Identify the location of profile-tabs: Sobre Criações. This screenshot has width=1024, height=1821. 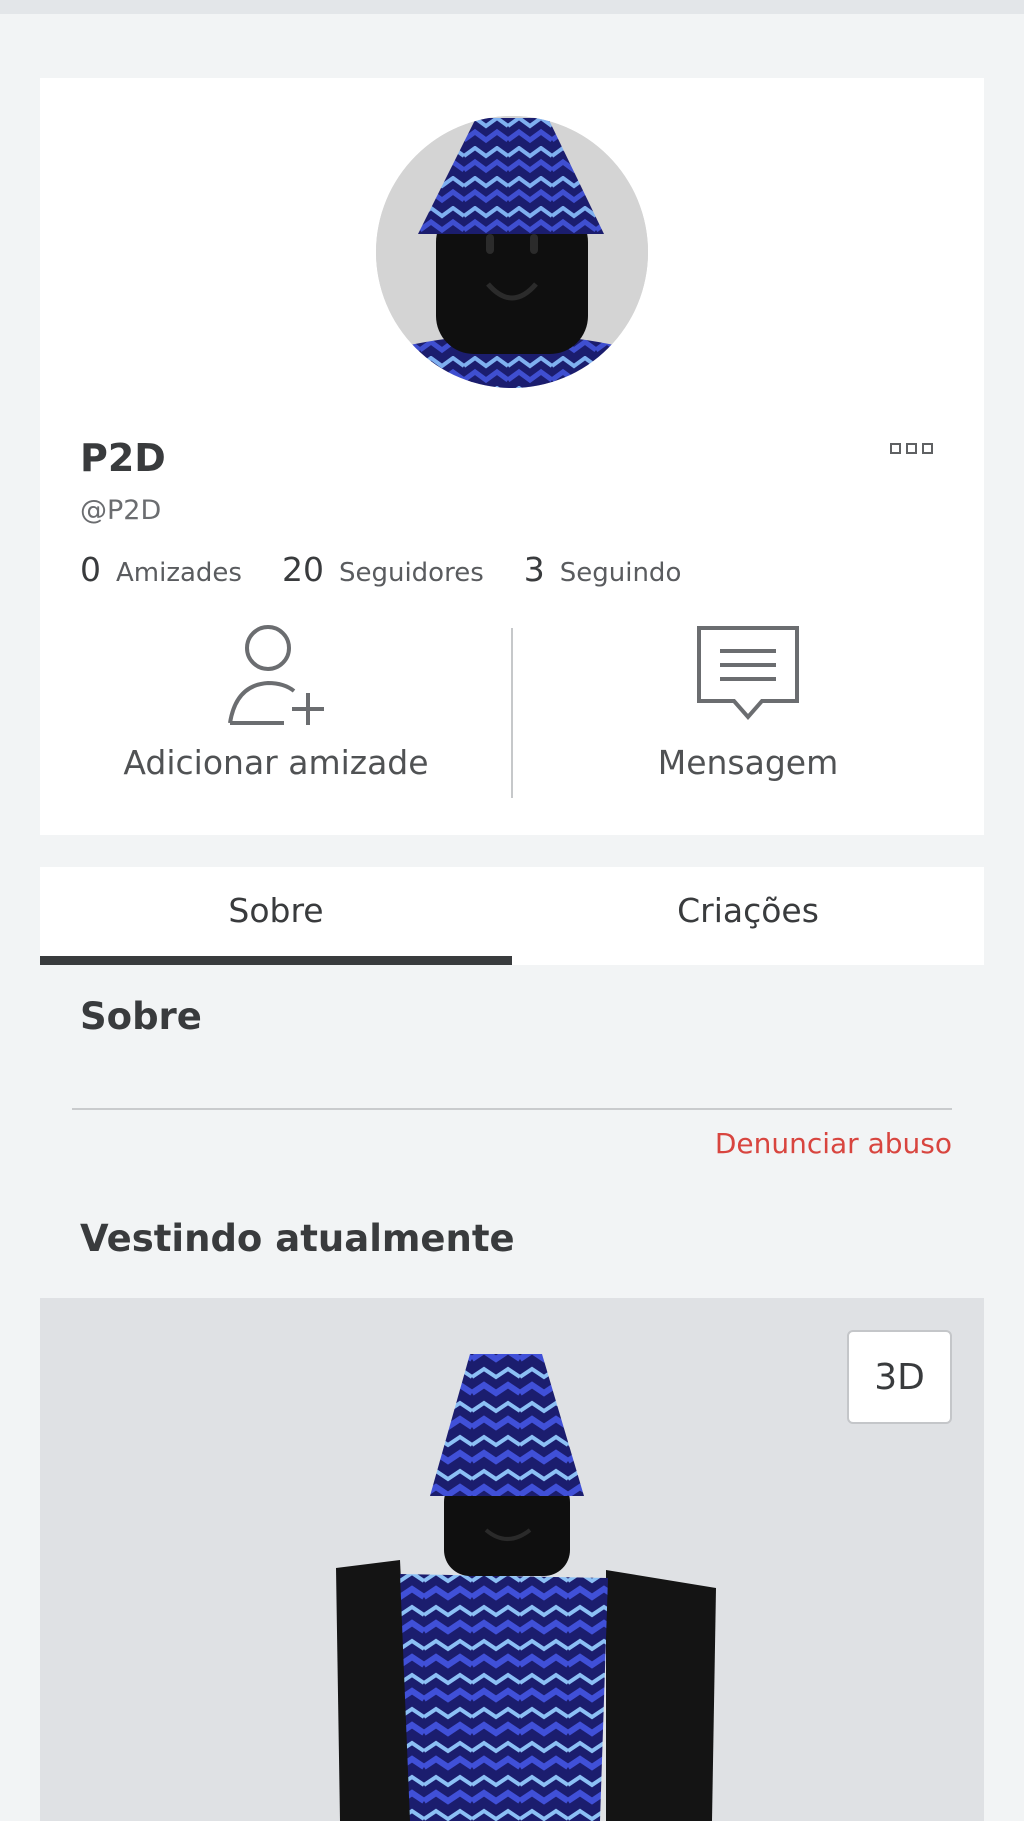
(512, 916).